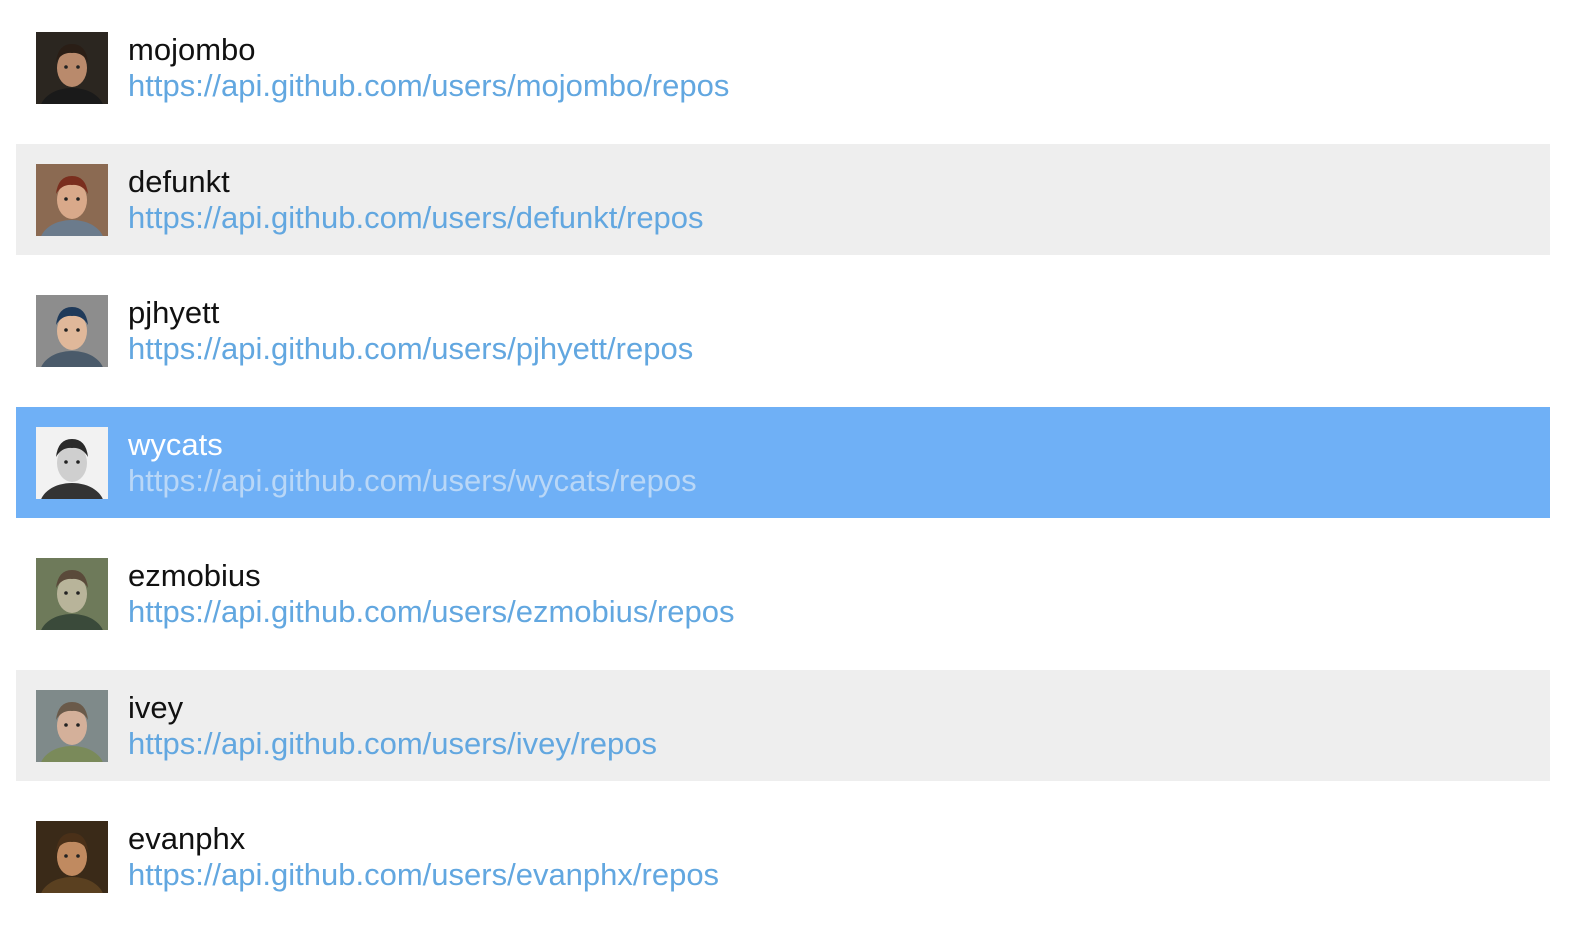 This screenshot has width=1574, height=933. I want to click on repos-link: https://api.github.com/users/ivey/repos, so click(392, 744).